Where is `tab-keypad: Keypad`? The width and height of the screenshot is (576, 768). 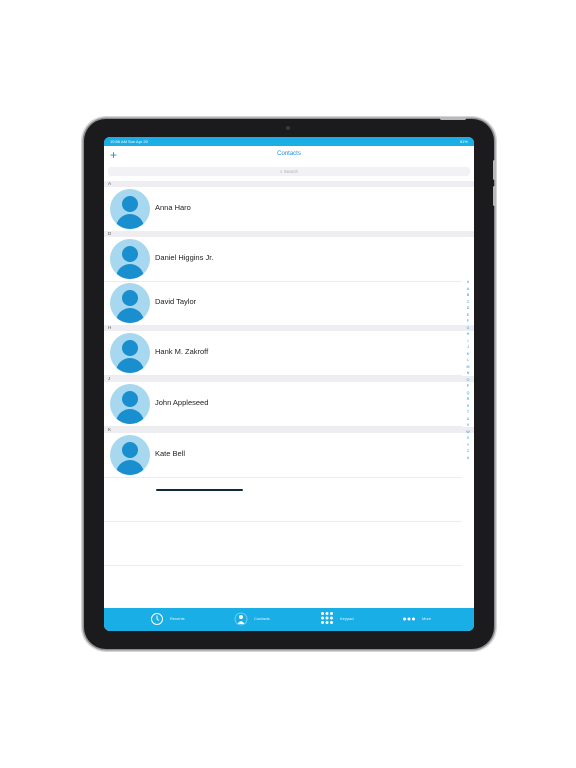 tab-keypad: Keypad is located at coordinates (348, 619).